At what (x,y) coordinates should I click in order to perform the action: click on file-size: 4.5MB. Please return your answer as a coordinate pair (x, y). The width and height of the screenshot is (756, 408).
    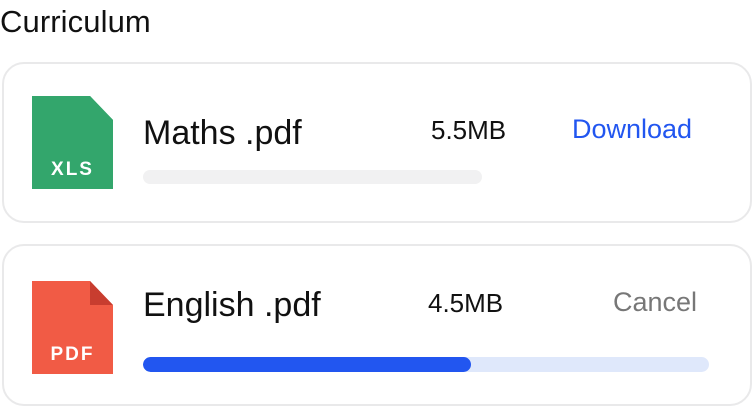
    Looking at the image, I should click on (466, 303).